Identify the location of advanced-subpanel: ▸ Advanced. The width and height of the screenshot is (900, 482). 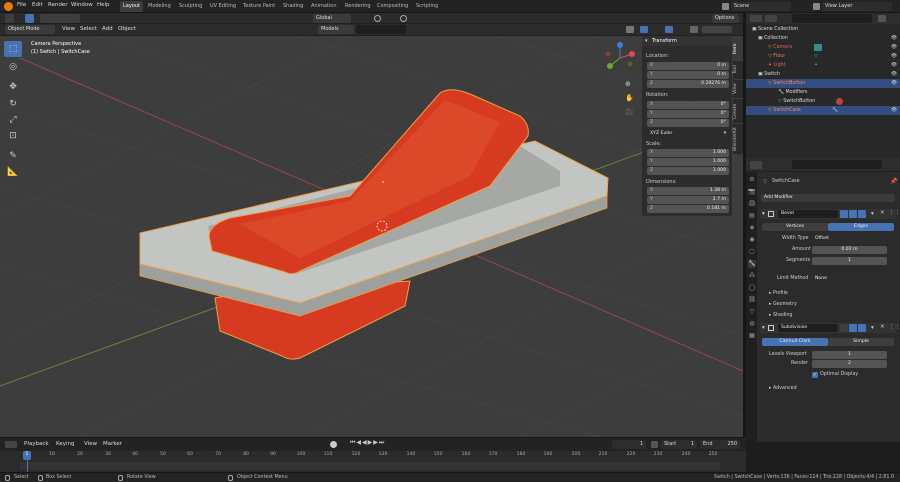
(783, 388).